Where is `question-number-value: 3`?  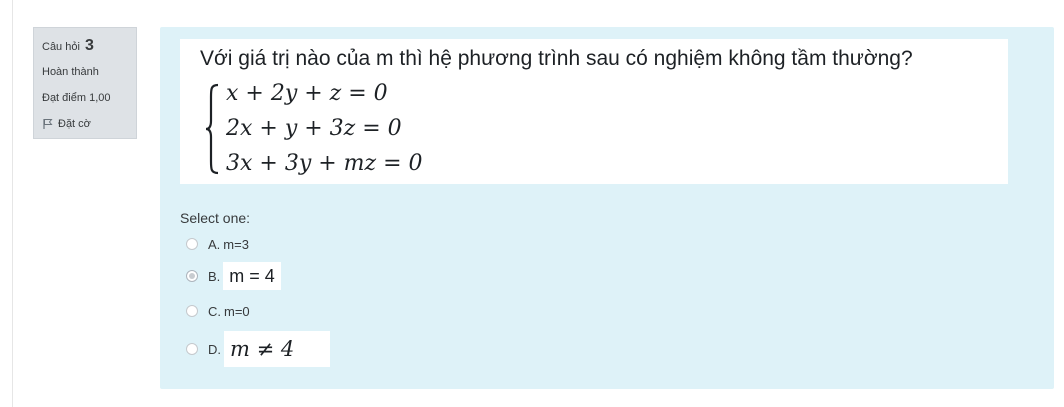 question-number-value: 3 is located at coordinates (89, 45).